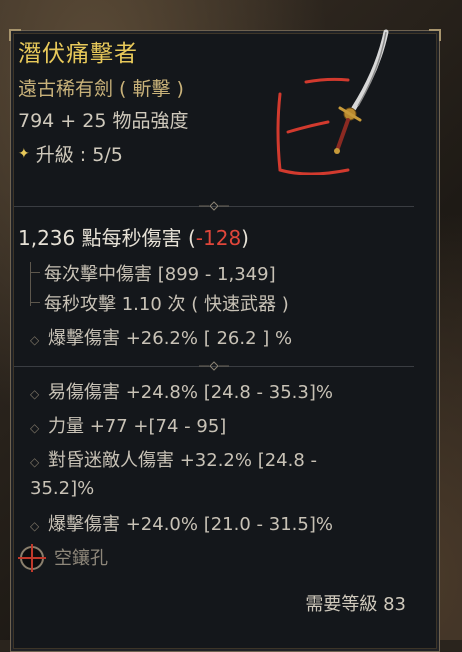 The width and height of the screenshot is (462, 652). What do you see at coordinates (190, 524) in the screenshot?
I see `affix-text: 爆擊傷害 +24.0% [21.0 - 31.5]%` at bounding box center [190, 524].